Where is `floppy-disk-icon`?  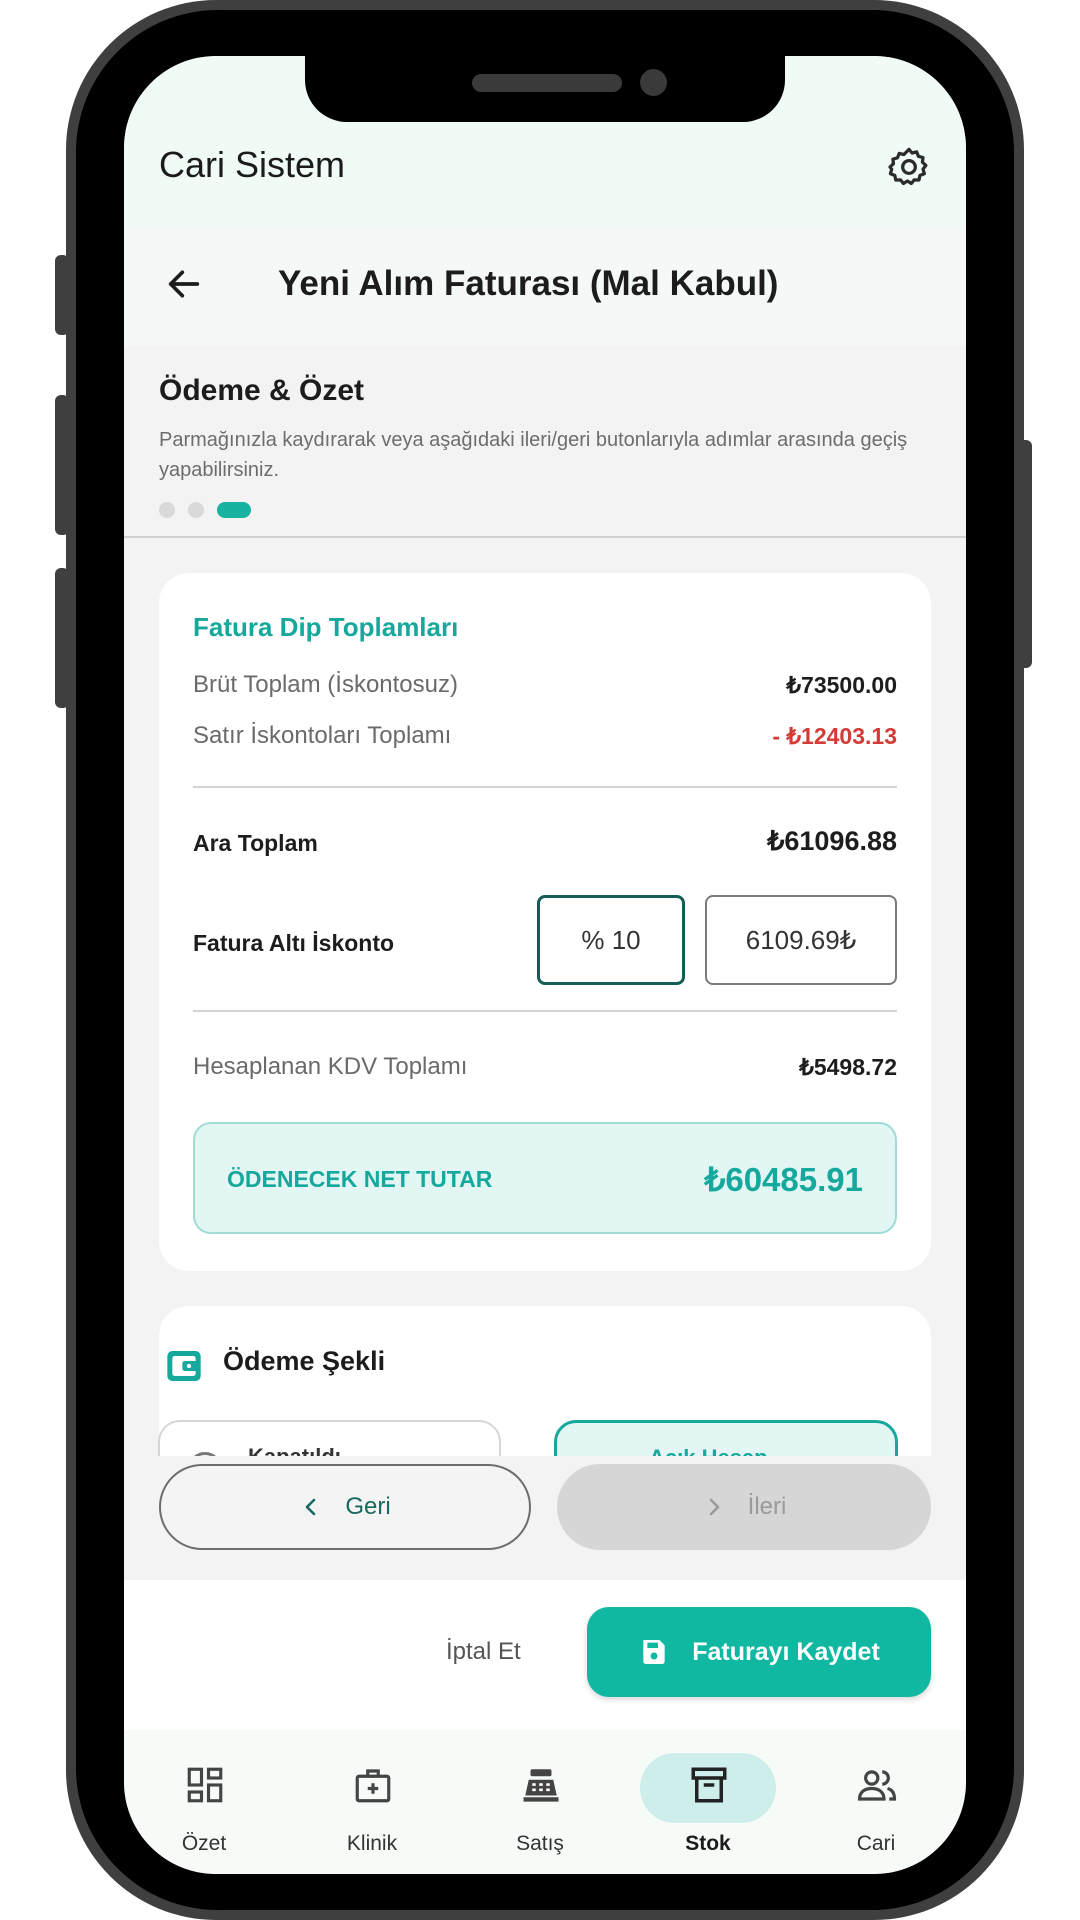 floppy-disk-icon is located at coordinates (654, 1652).